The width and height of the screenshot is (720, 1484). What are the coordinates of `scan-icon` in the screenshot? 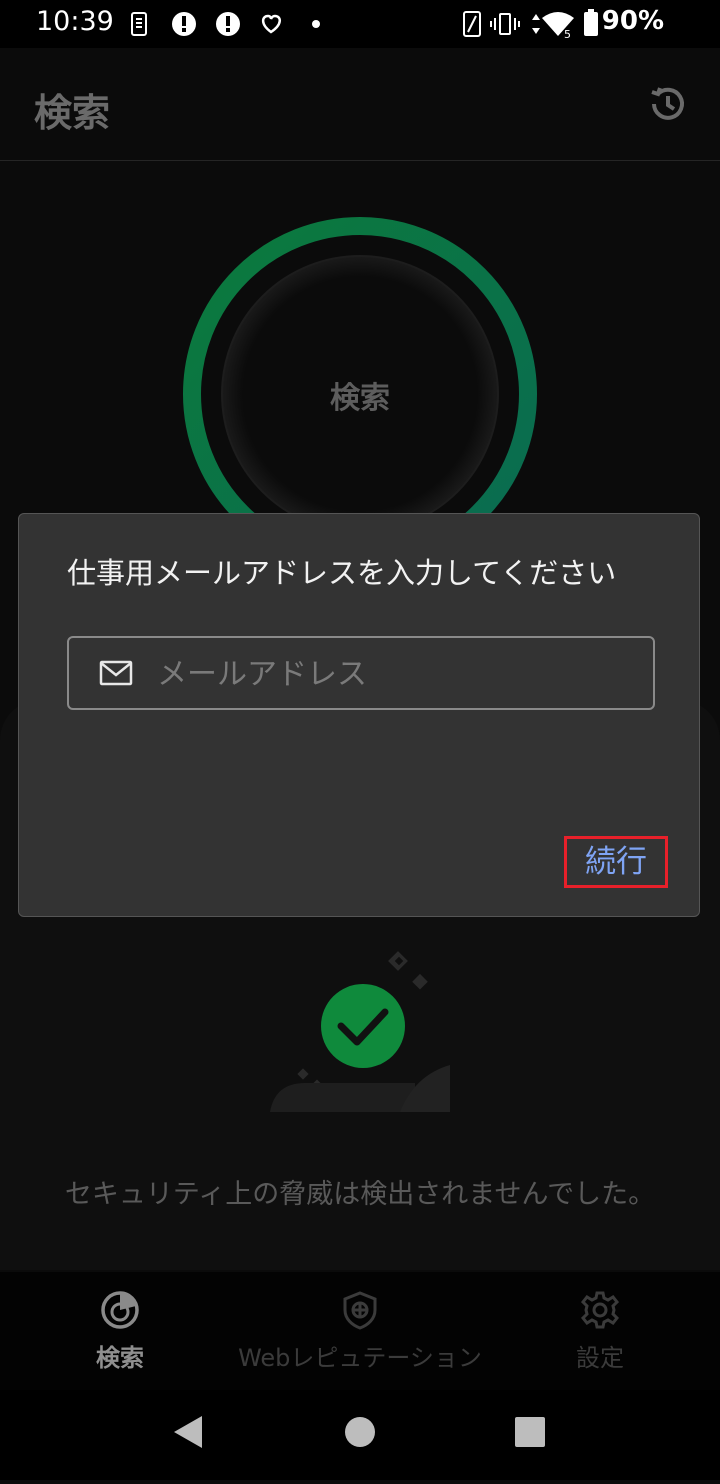 It's located at (120, 1310).